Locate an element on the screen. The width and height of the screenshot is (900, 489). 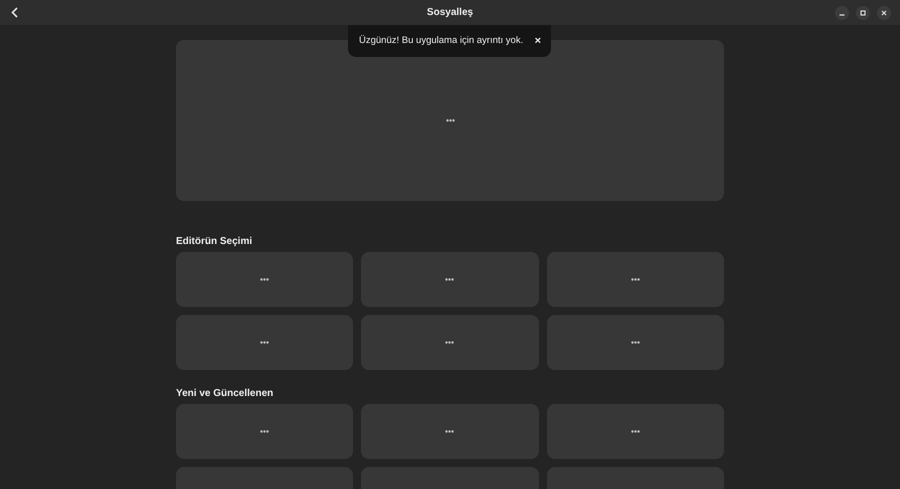
window-title: Sosyalleş is located at coordinates (450, 13).